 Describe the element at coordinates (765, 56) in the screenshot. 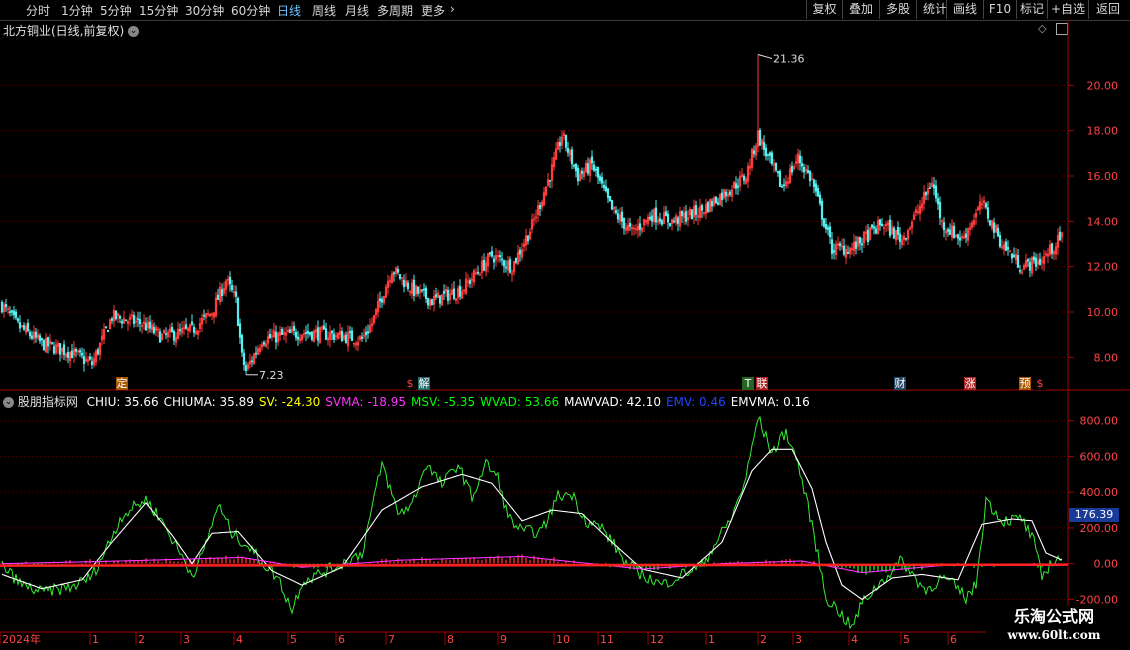

I see `high-pointer` at that location.